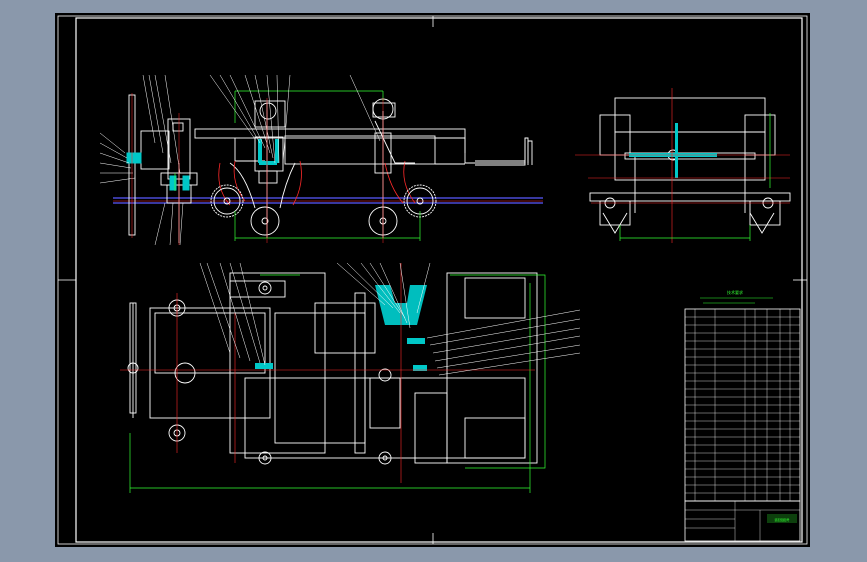 Image resolution: width=867 pixels, height=562 pixels. Describe the element at coordinates (159, 165) in the screenshot. I see `left-post` at that location.